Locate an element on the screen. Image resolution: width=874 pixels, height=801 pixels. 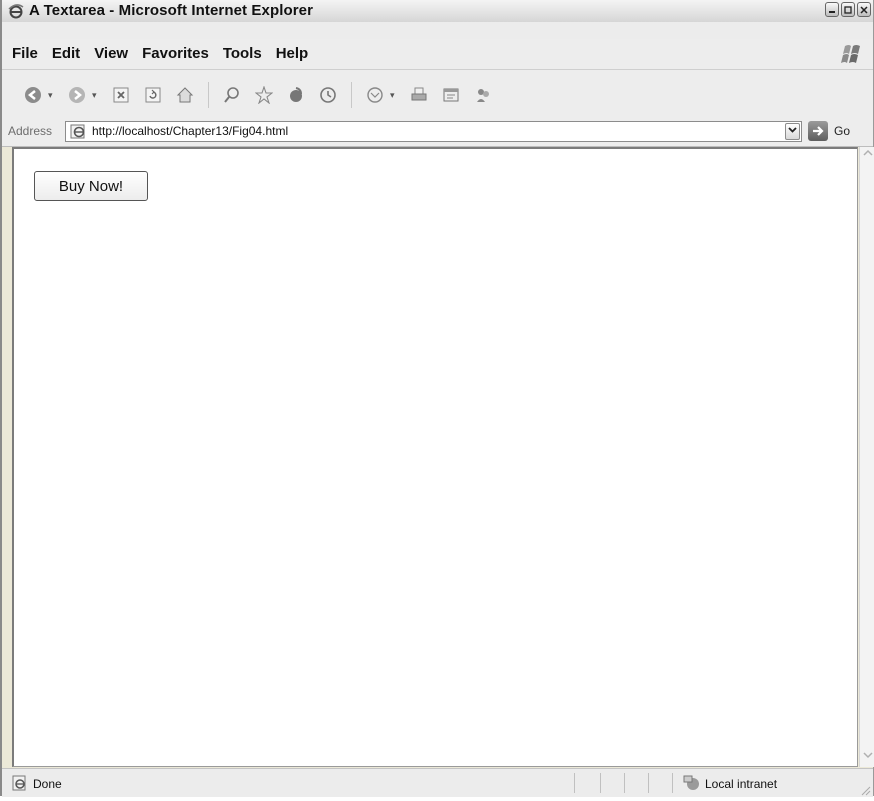
print-icon is located at coordinates (419, 95).